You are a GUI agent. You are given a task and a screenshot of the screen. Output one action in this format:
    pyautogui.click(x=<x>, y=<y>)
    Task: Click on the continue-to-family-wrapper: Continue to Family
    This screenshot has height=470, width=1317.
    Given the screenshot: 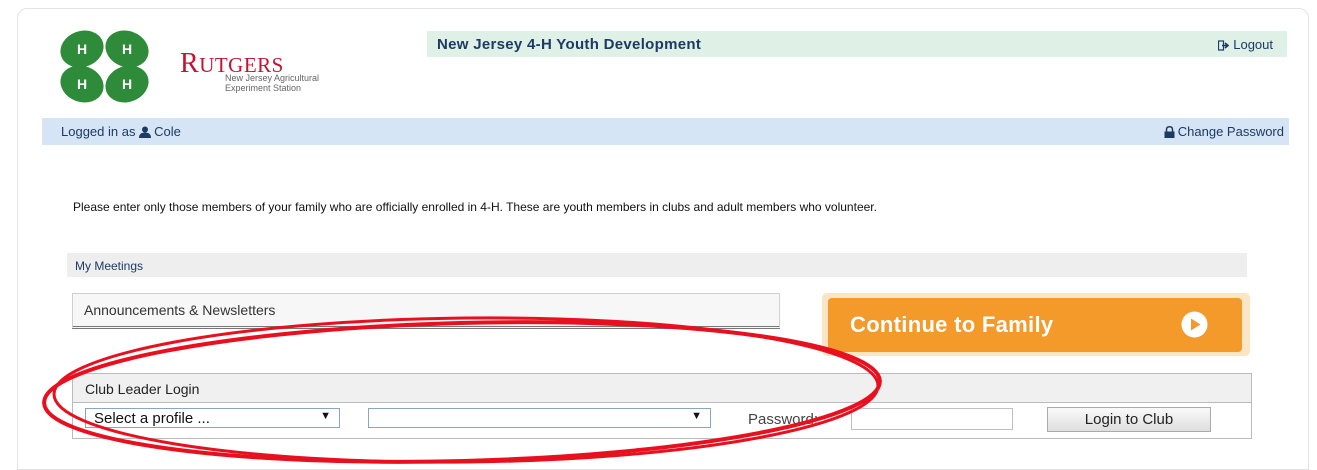 What is the action you would take?
    pyautogui.click(x=1036, y=324)
    